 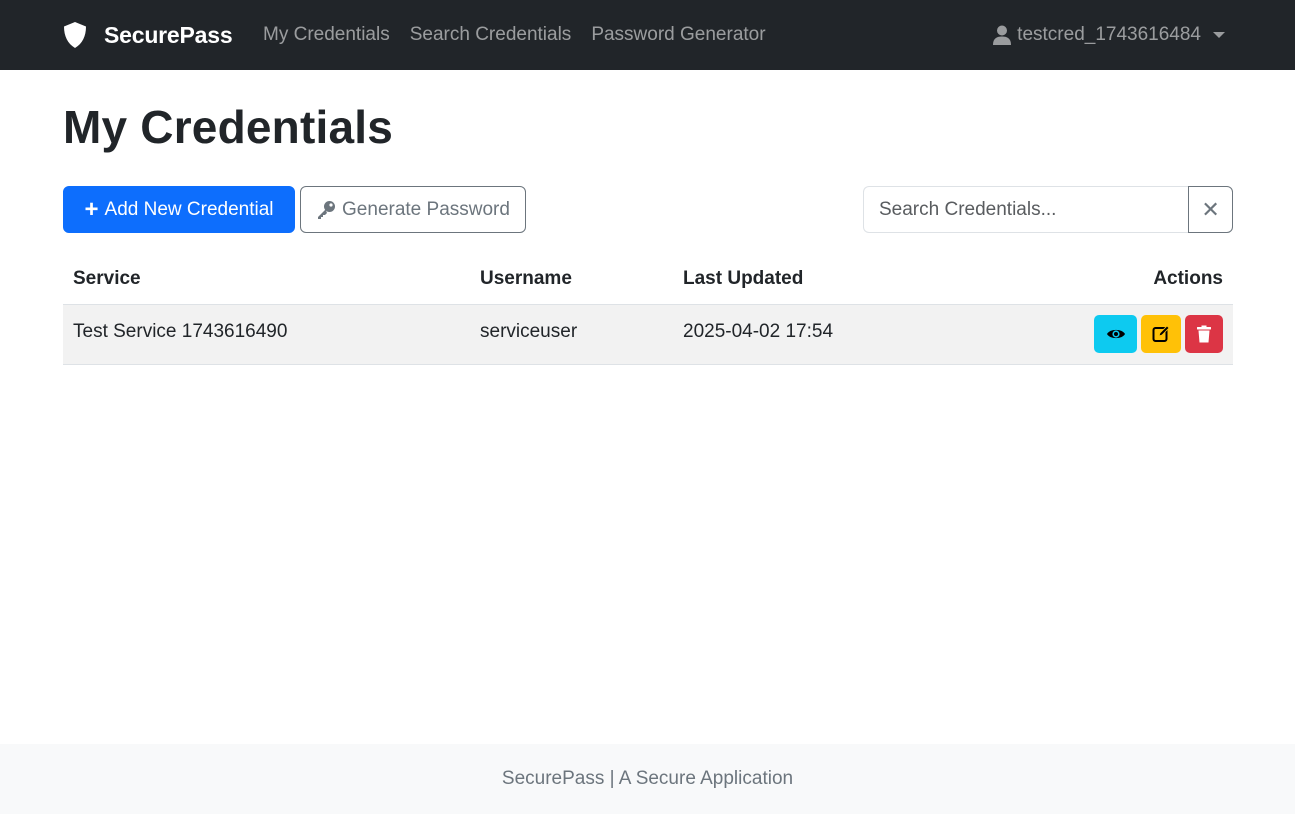 I want to click on username-label: testcred_1743616484, so click(x=1109, y=34).